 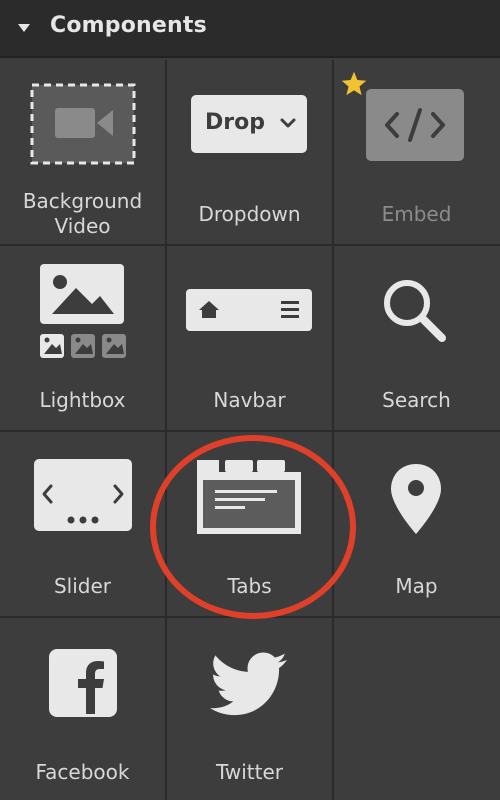 I want to click on component-dropdown: Drop Dropdown, so click(x=249, y=152).